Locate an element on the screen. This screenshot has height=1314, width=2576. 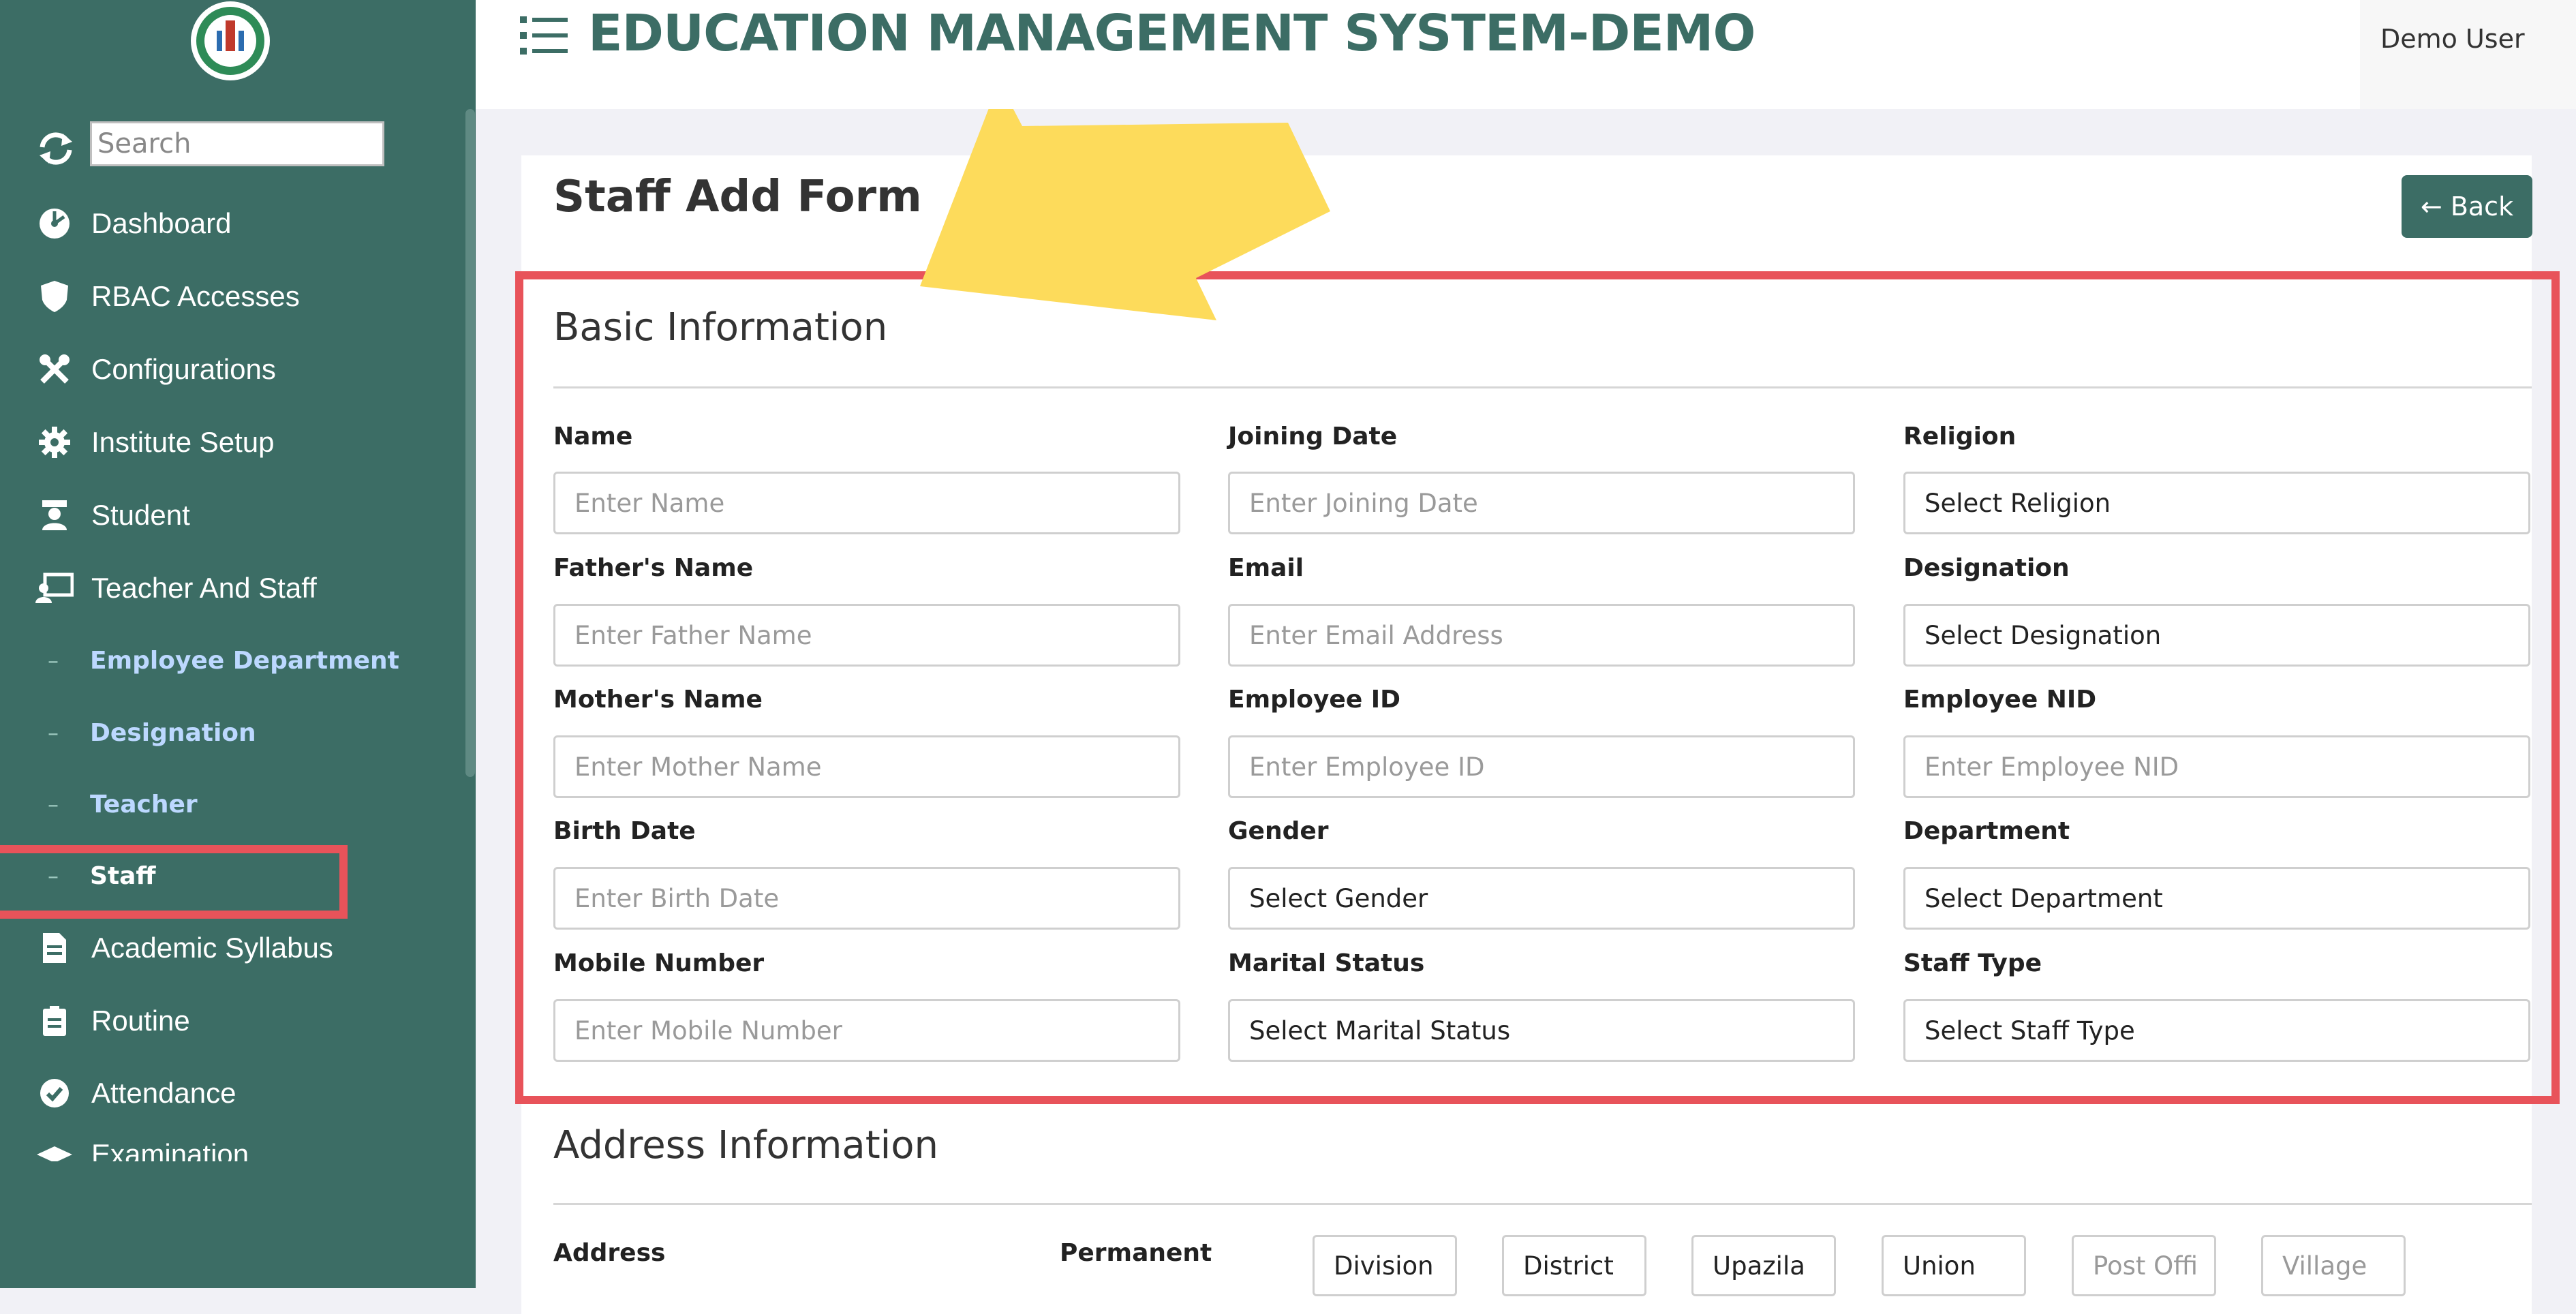
shield-icon is located at coordinates (55, 296).